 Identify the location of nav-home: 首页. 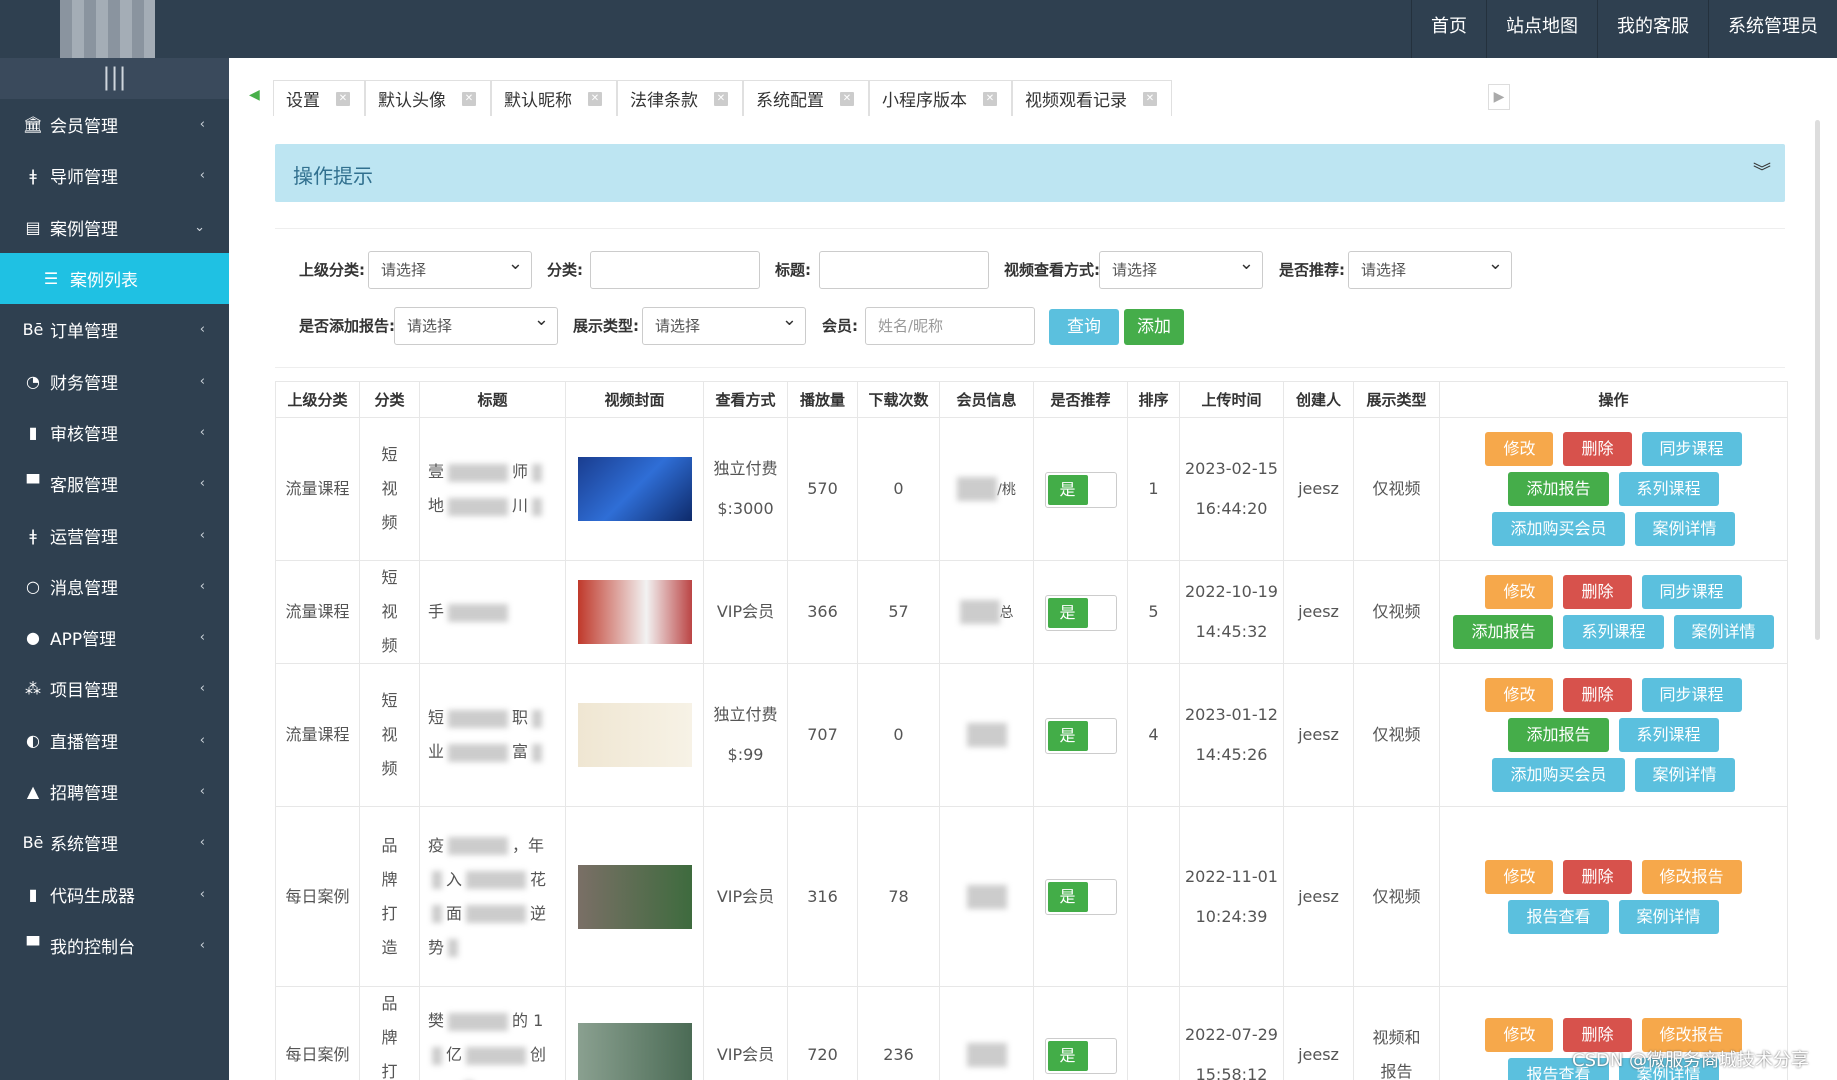
(1448, 29).